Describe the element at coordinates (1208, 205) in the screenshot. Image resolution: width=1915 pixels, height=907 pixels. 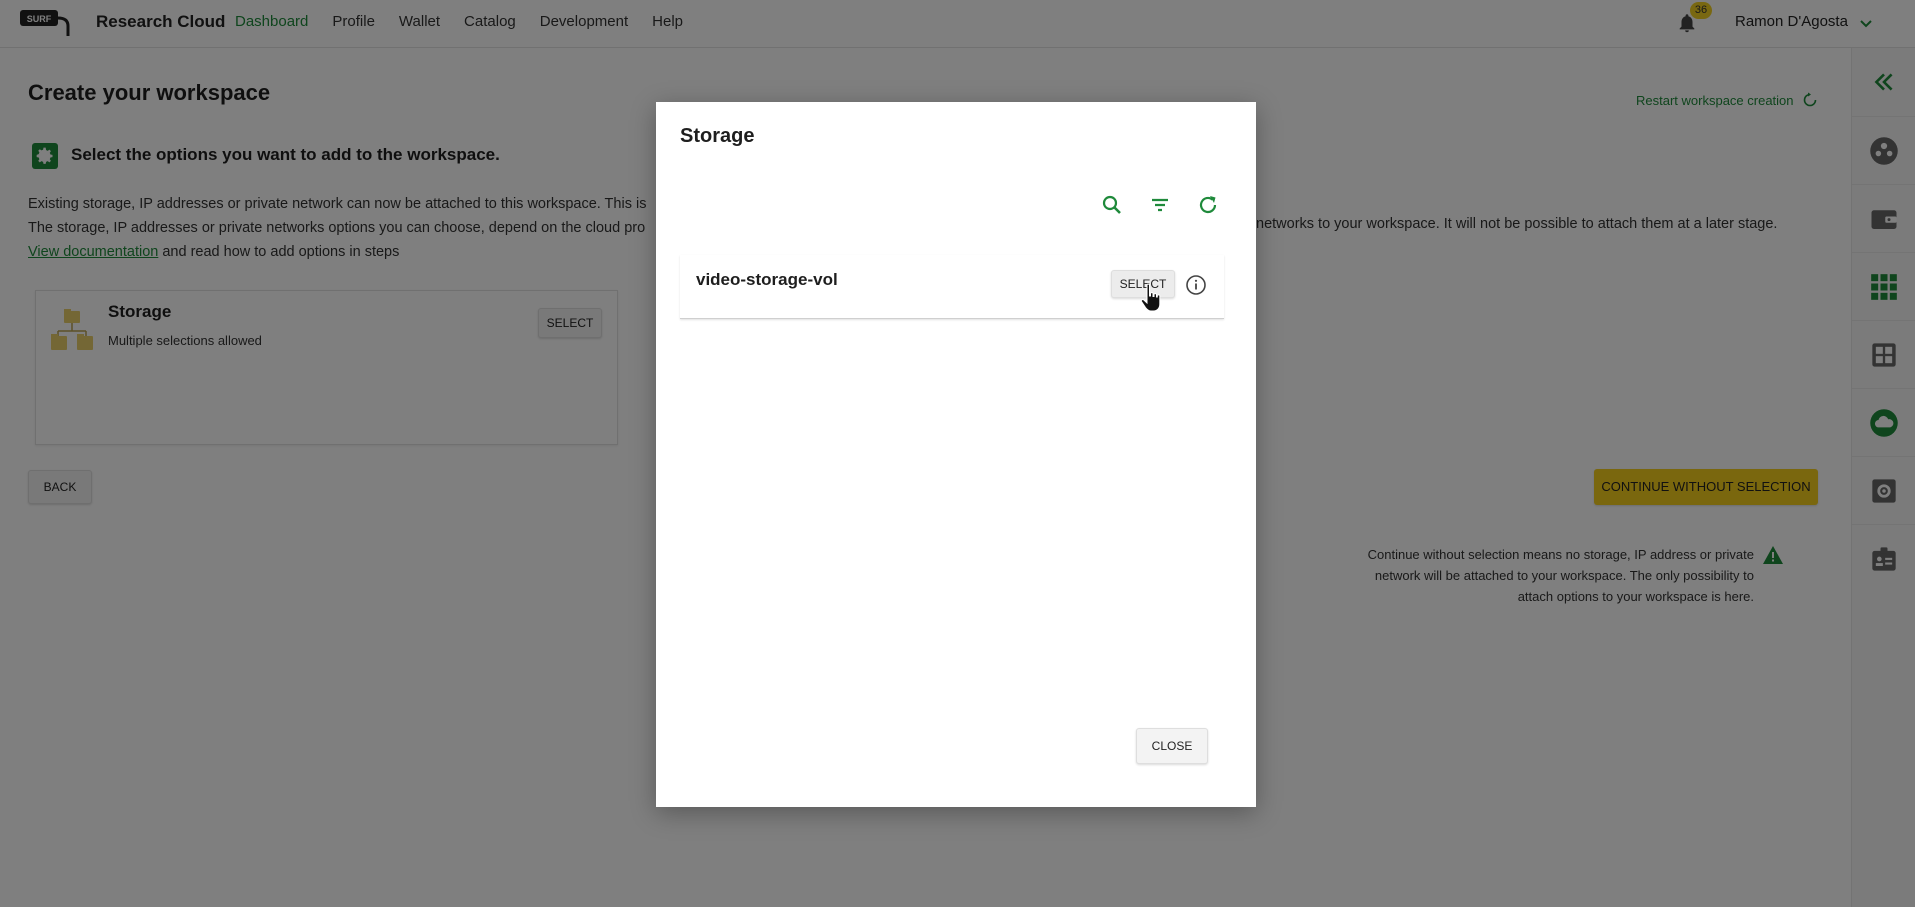
I see `refresh-icon` at that location.